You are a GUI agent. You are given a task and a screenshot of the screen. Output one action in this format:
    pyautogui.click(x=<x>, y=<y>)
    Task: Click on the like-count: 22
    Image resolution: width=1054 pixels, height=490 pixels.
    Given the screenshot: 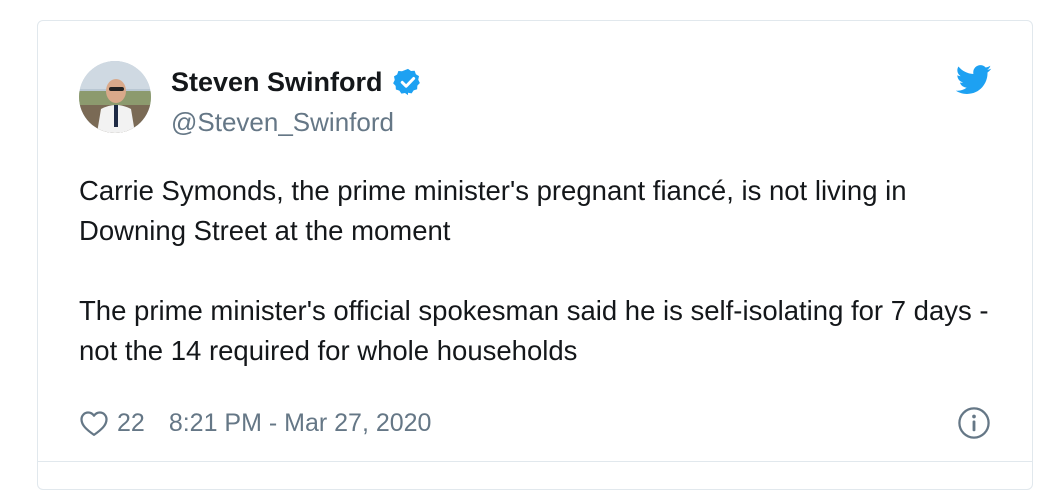 What is the action you would take?
    pyautogui.click(x=131, y=423)
    